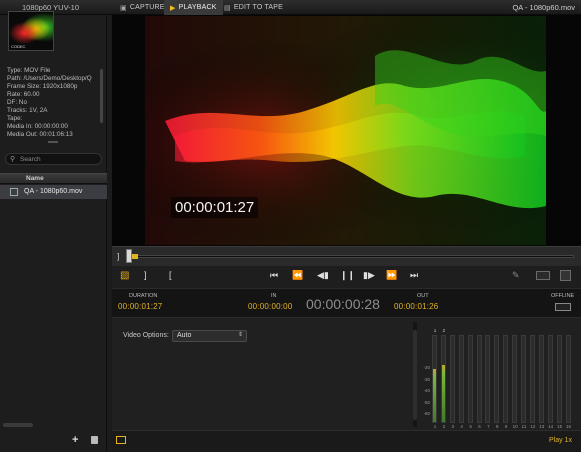  What do you see at coordinates (29, 70) in the screenshot?
I see `metadata-line: Type: MOV File` at bounding box center [29, 70].